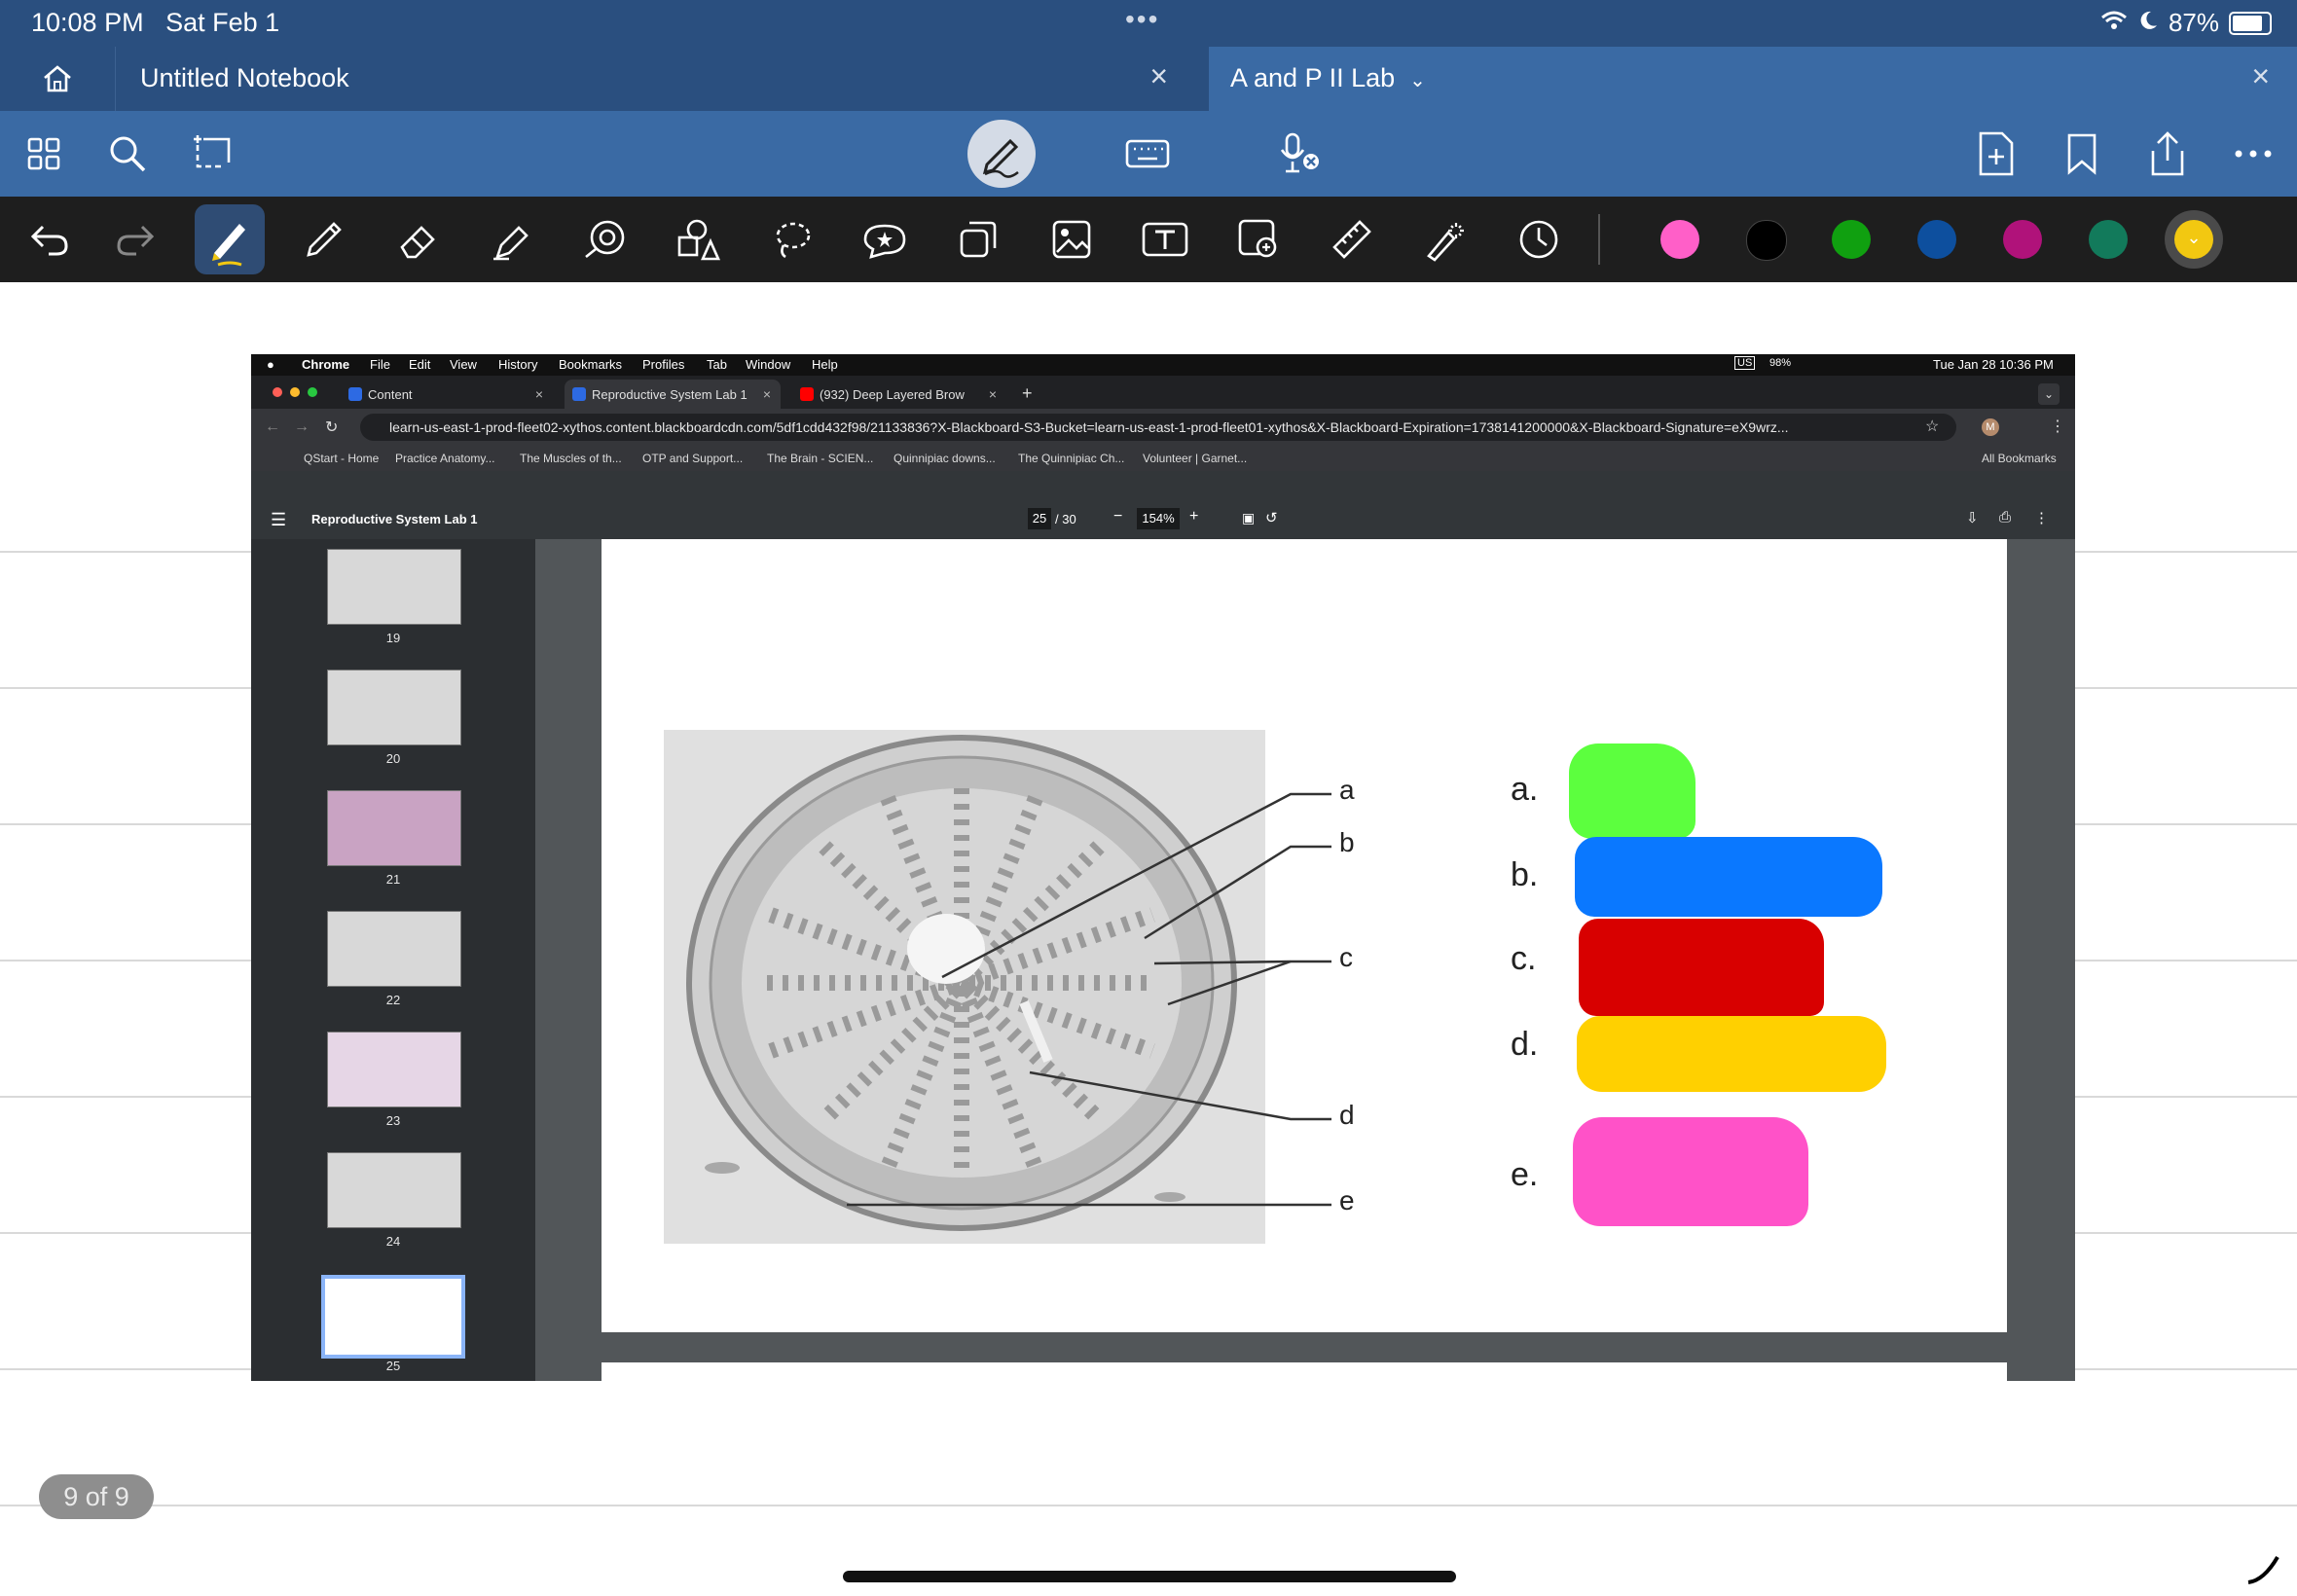  I want to click on back-icon: ←, so click(272, 427).